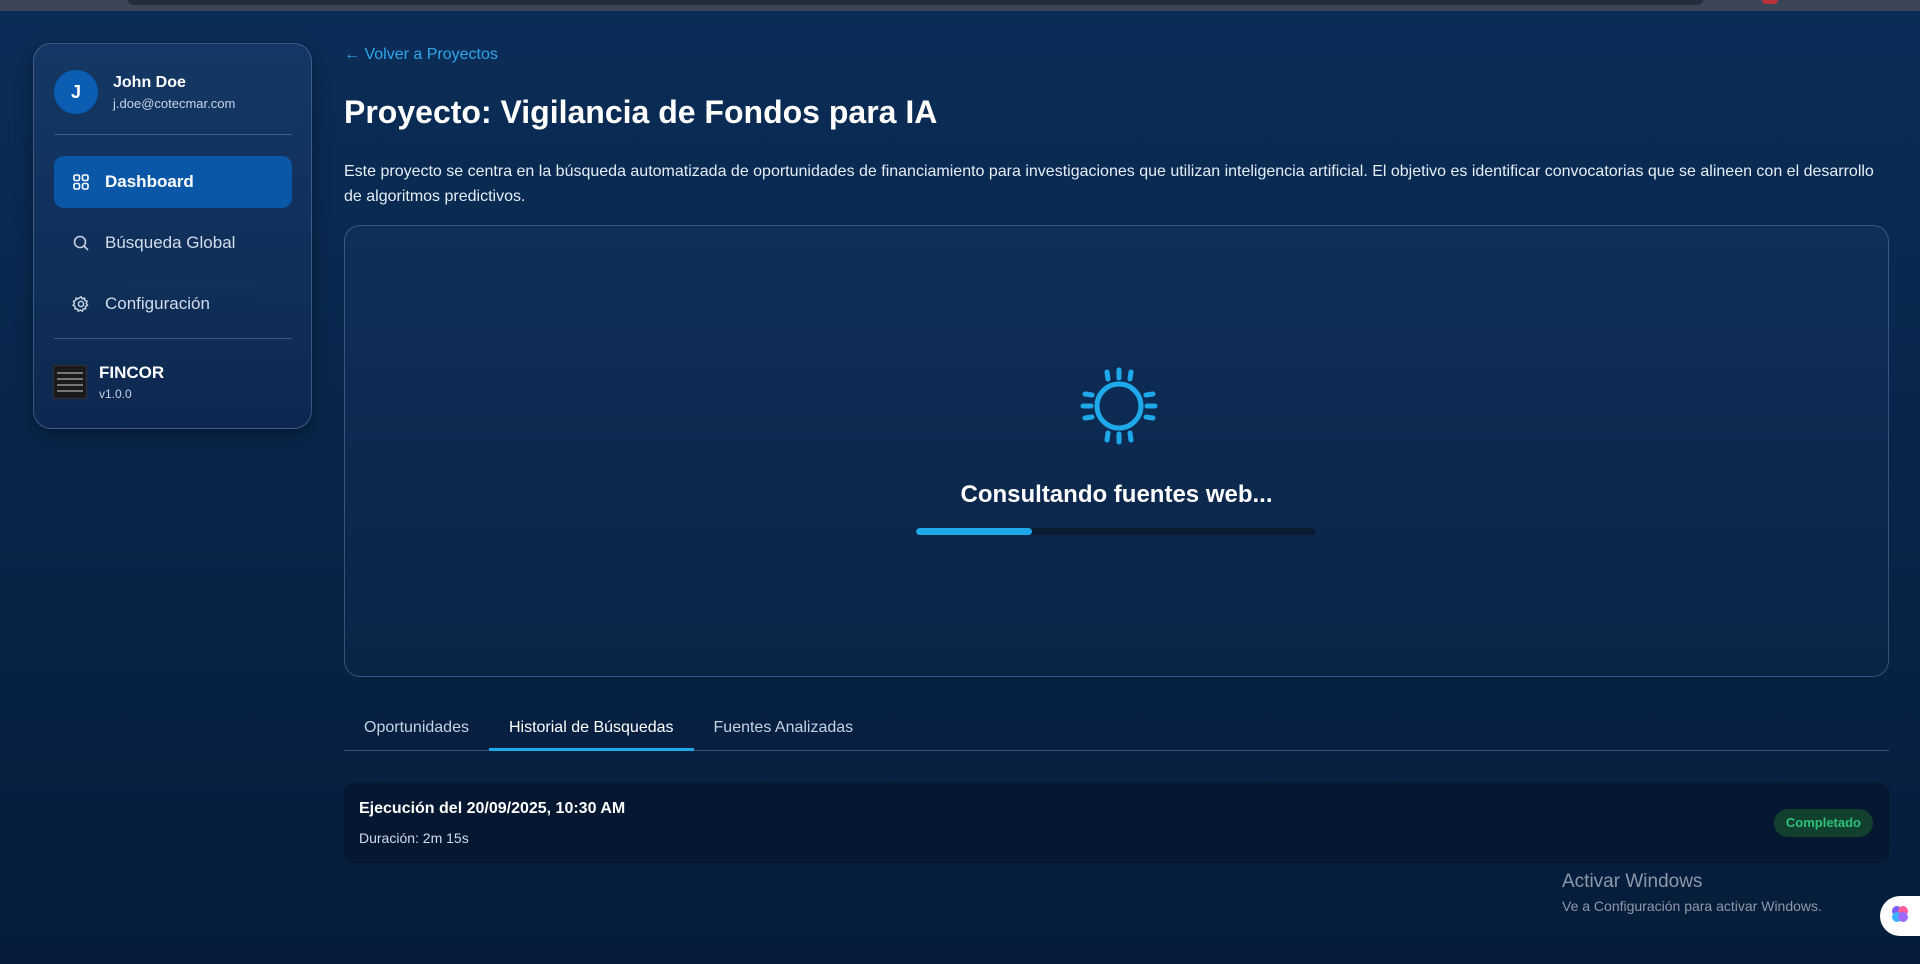 The width and height of the screenshot is (1920, 964). What do you see at coordinates (174, 103) in the screenshot?
I see `user-email: j.doe@cotecmar.com` at bounding box center [174, 103].